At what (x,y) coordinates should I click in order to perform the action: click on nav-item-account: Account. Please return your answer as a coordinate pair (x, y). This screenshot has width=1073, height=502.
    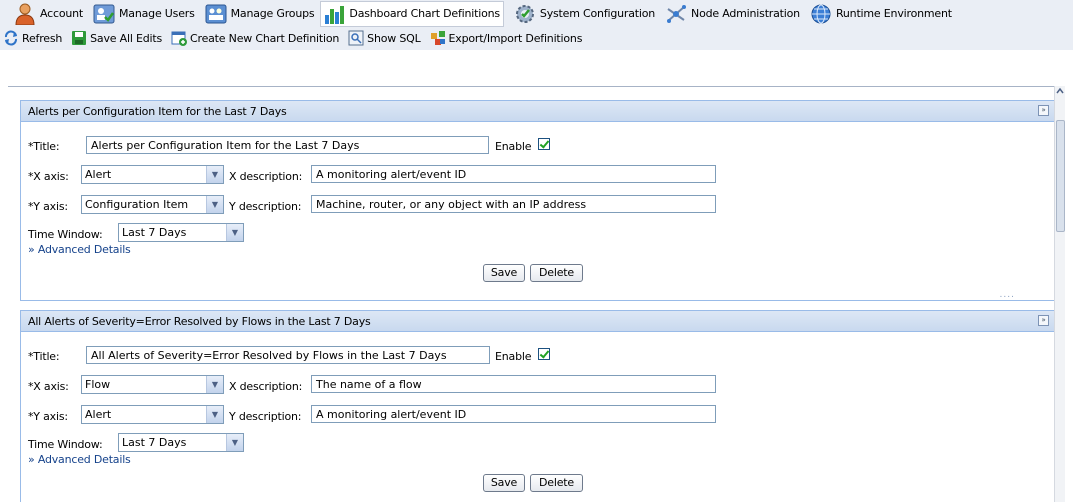
    Looking at the image, I should click on (48, 14).